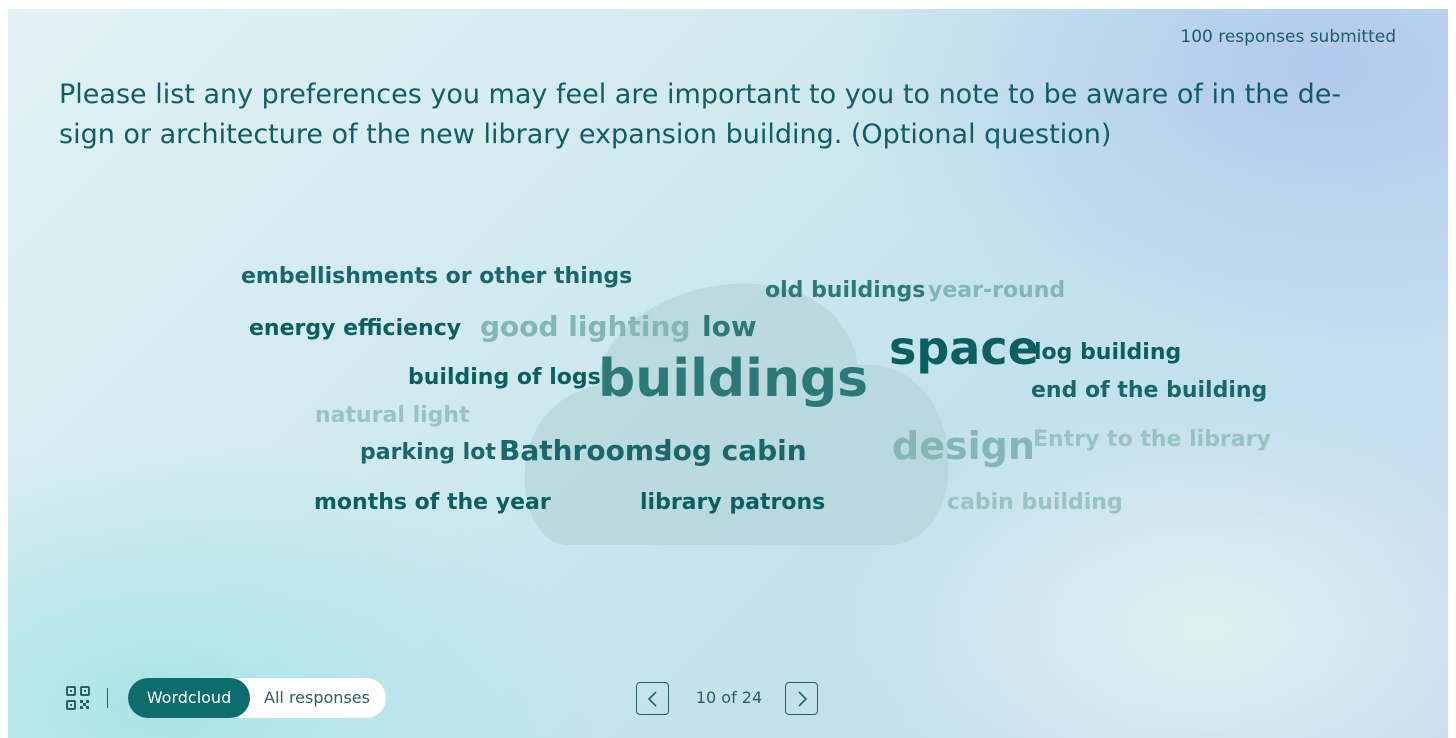 The width and height of the screenshot is (1456, 738). I want to click on cloud-word: library patrons, so click(733, 502).